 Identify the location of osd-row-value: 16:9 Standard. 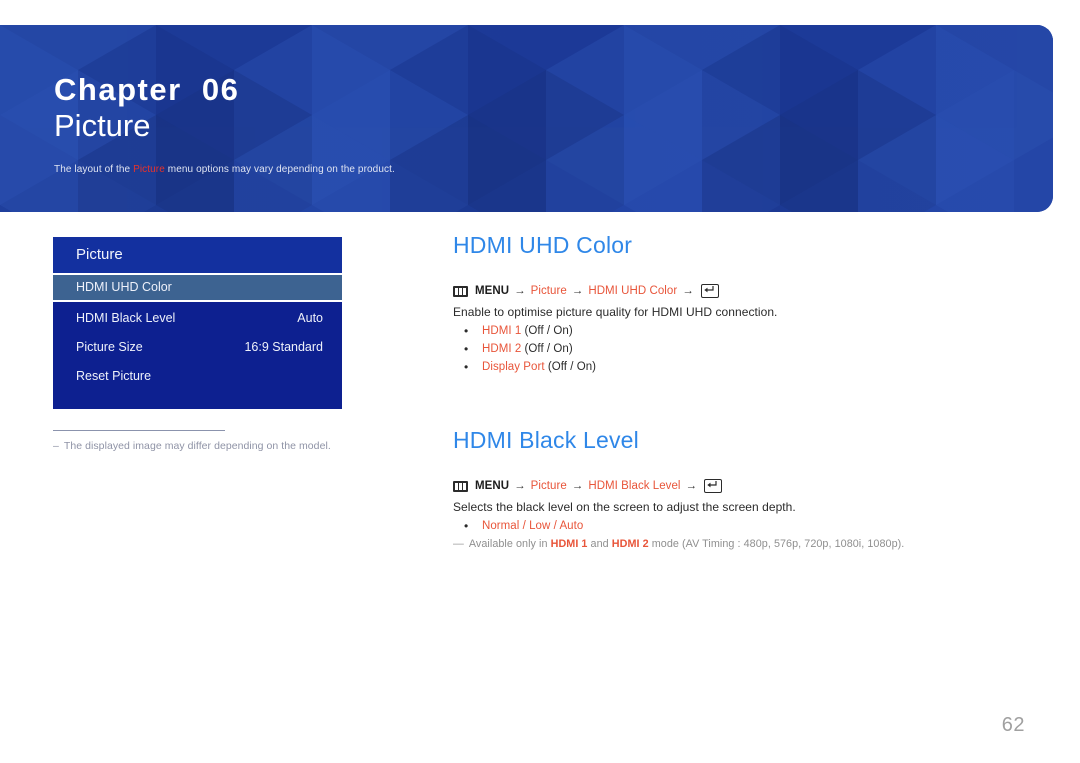
(283, 347).